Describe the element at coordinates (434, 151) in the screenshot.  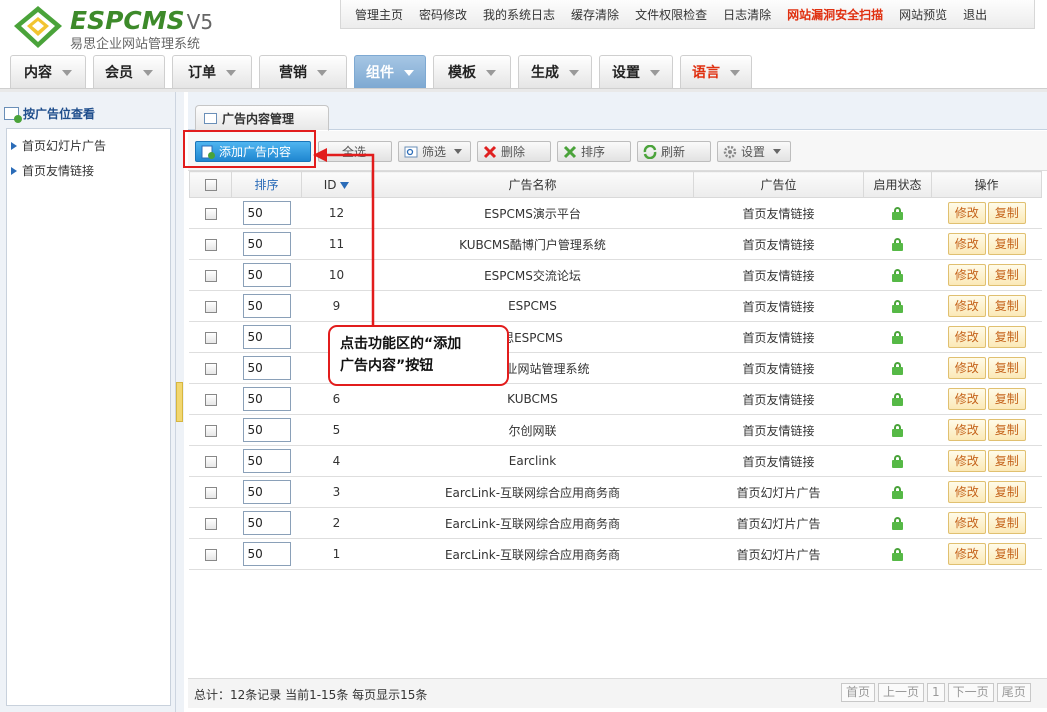
I see `filter-button: 筛选` at that location.